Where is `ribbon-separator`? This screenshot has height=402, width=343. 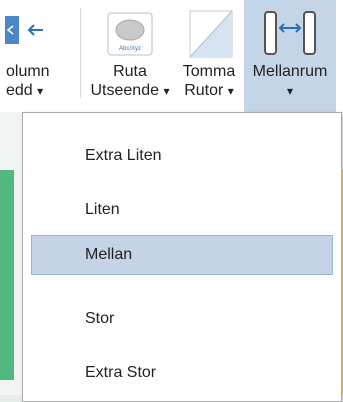 ribbon-separator is located at coordinates (80, 53).